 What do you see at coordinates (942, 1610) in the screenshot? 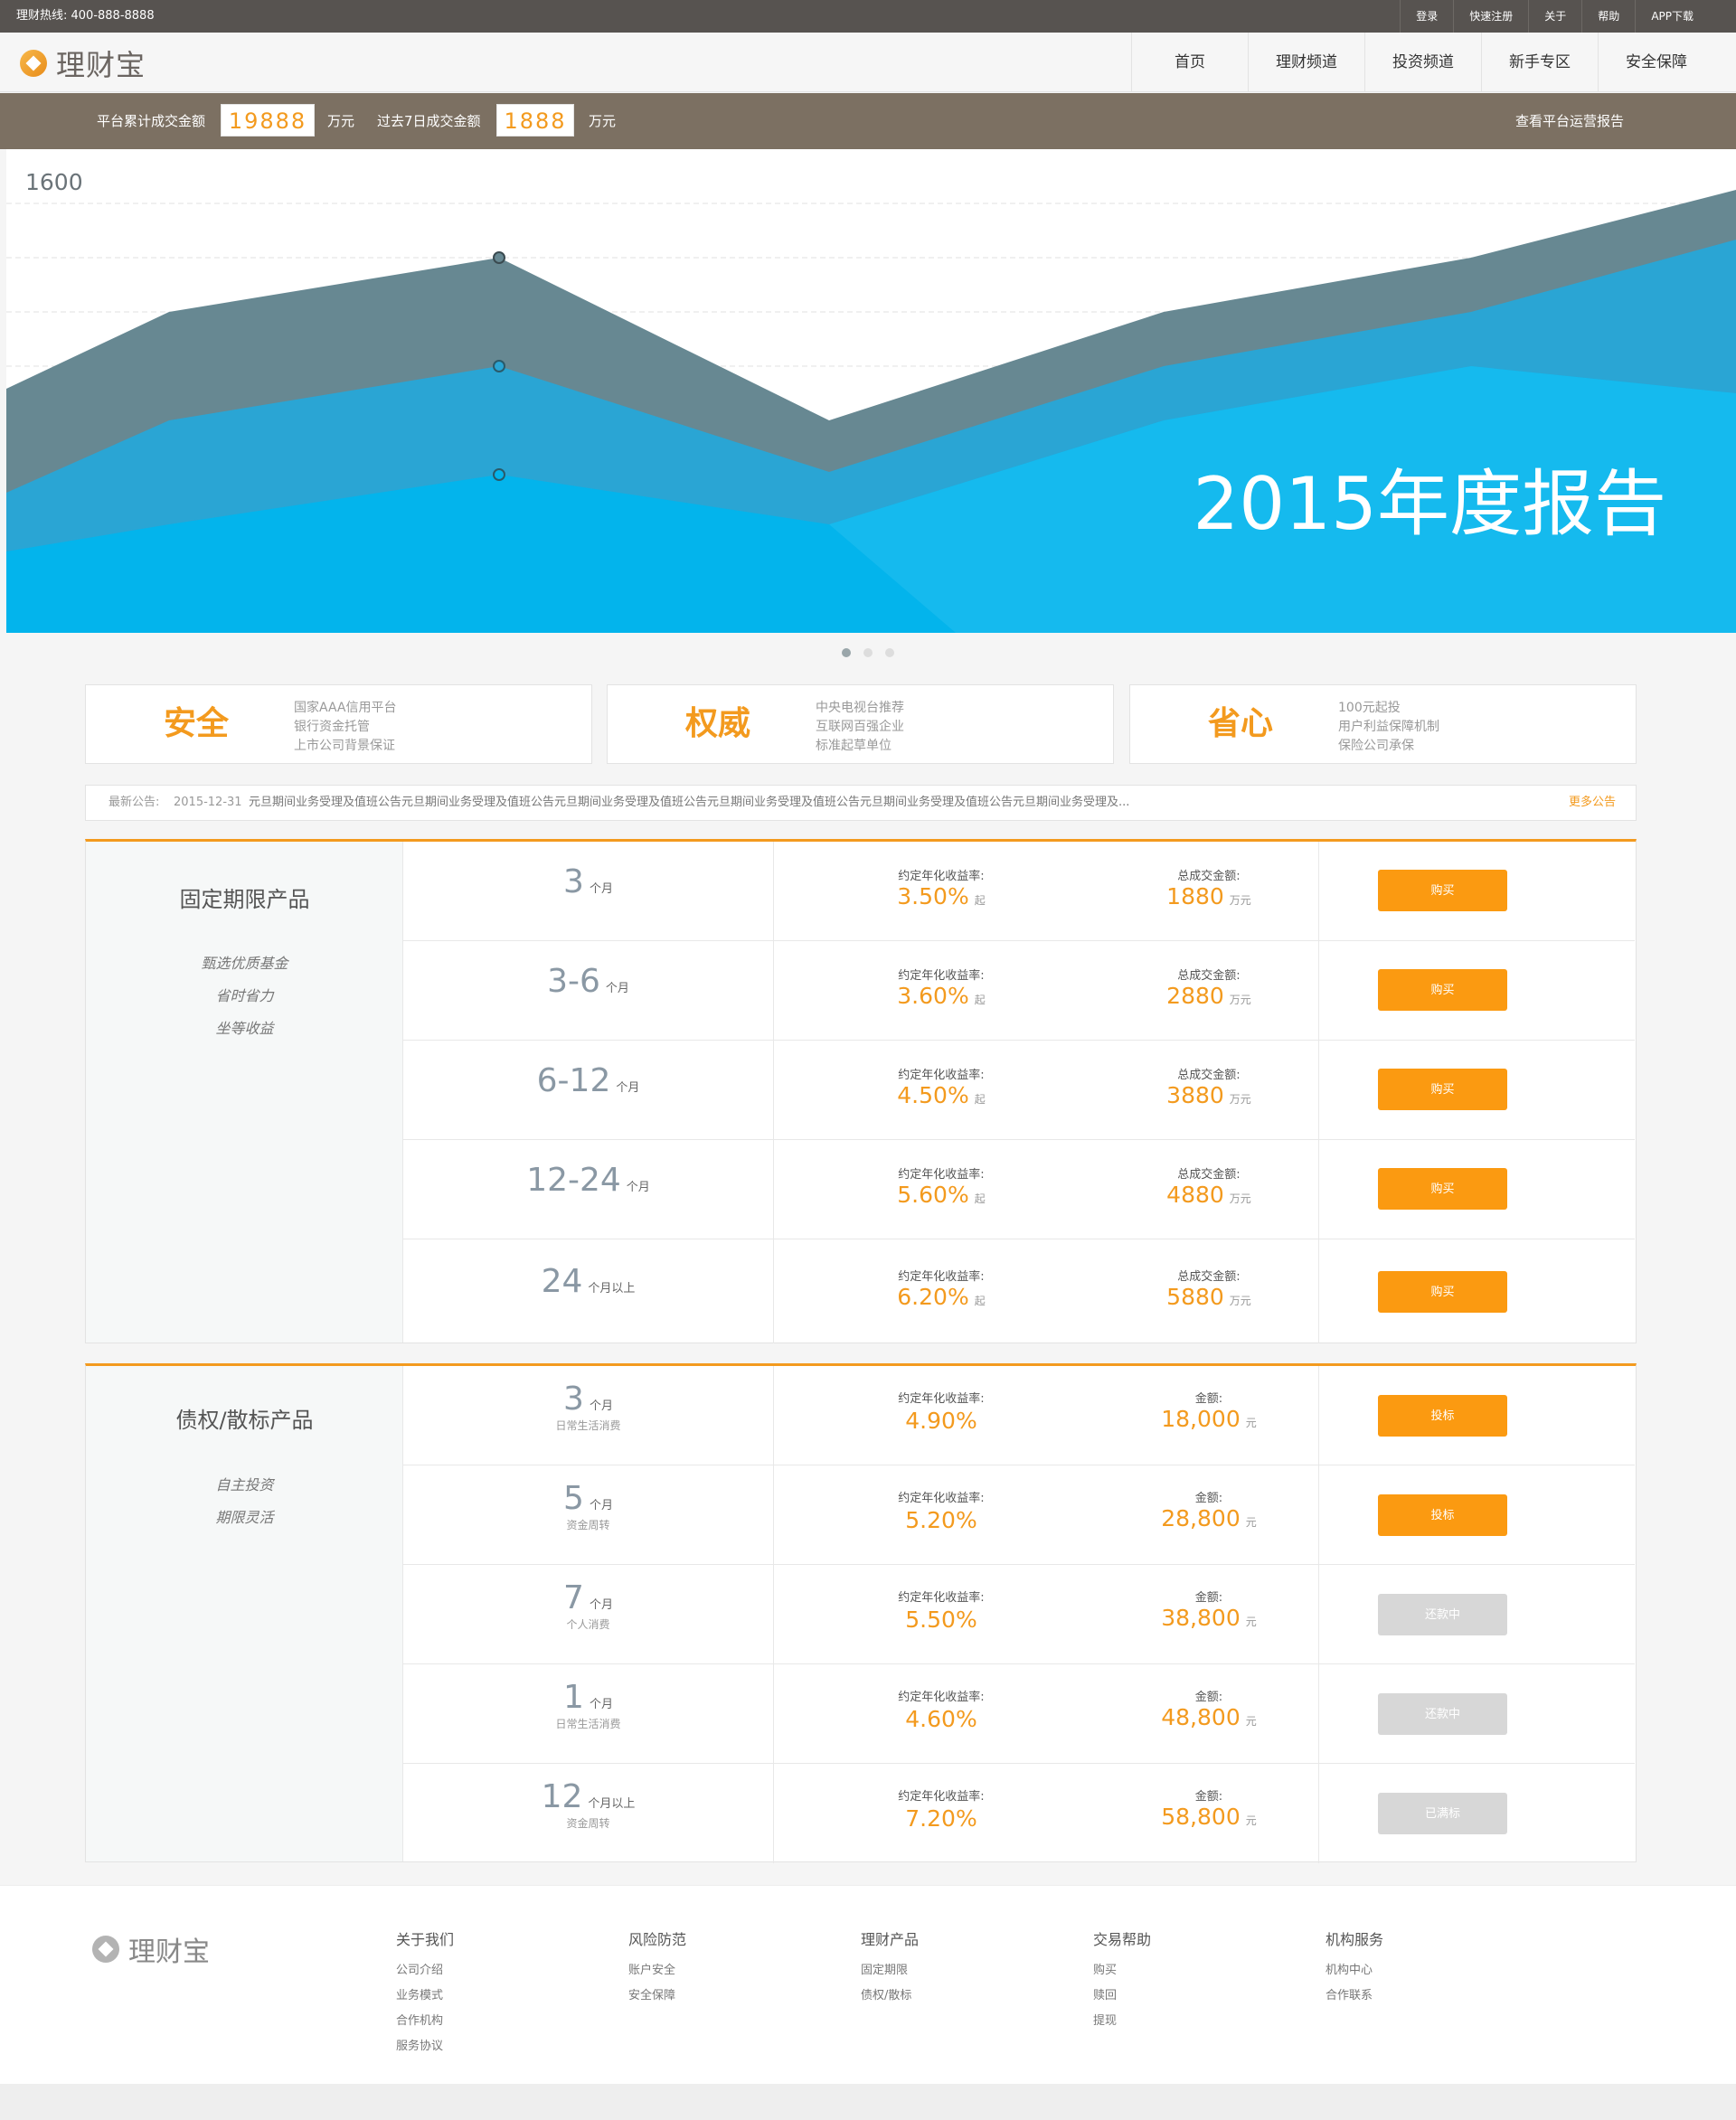
I see `rate-cell: 约定年化收益率: 5.50%` at bounding box center [942, 1610].